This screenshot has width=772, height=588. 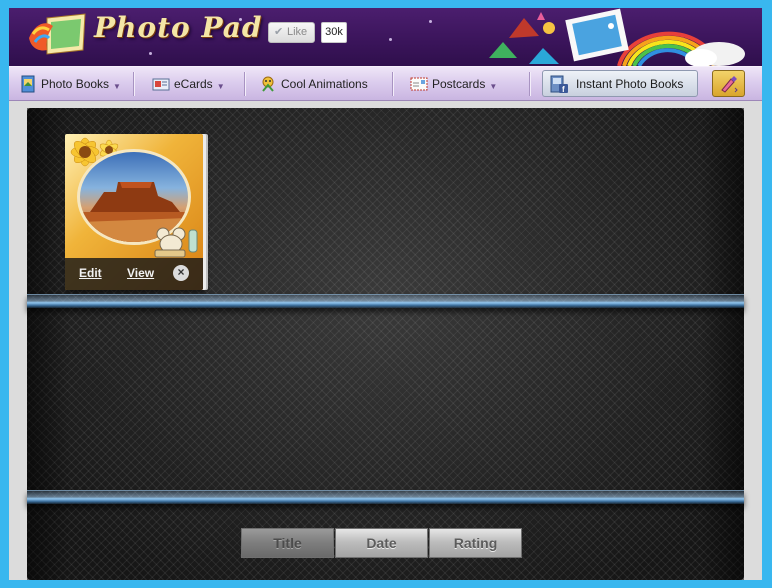 I want to click on nav-photo-books-label: Photo Books, so click(x=75, y=83).